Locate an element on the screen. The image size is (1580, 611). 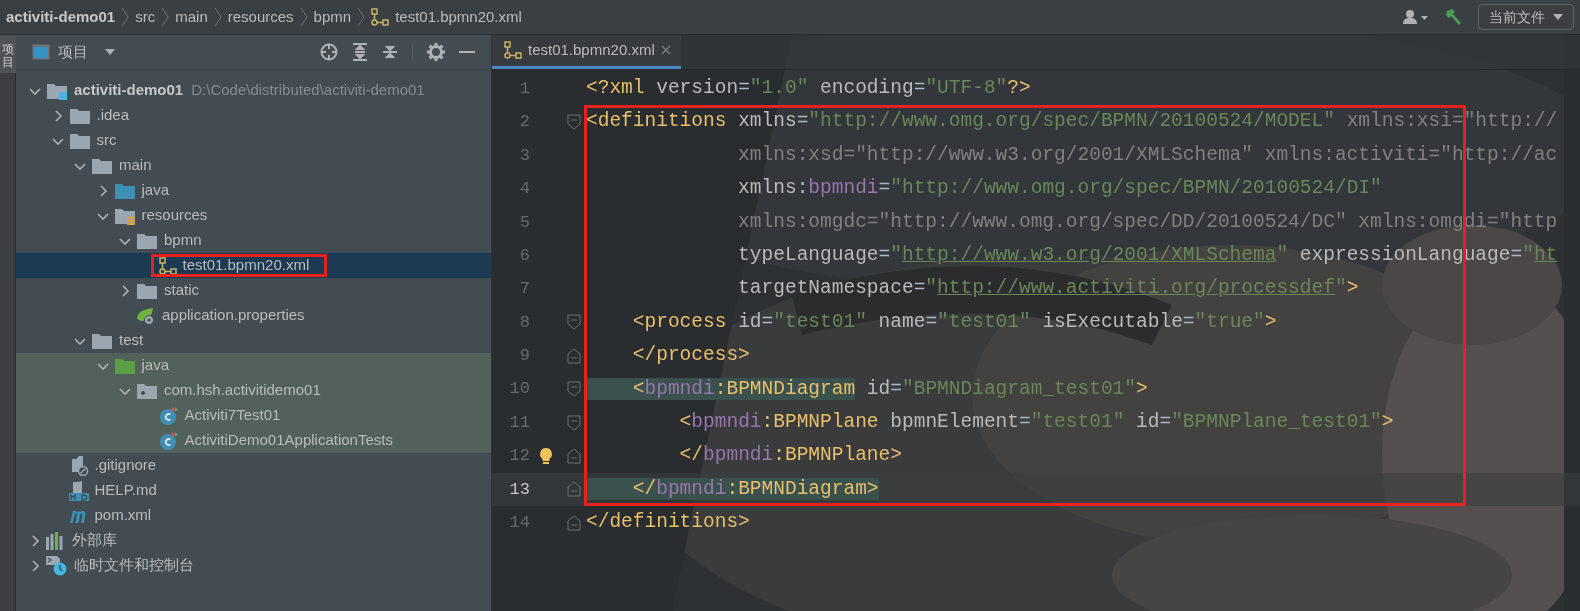
tree-item: application.properties is located at coordinates (253, 315).